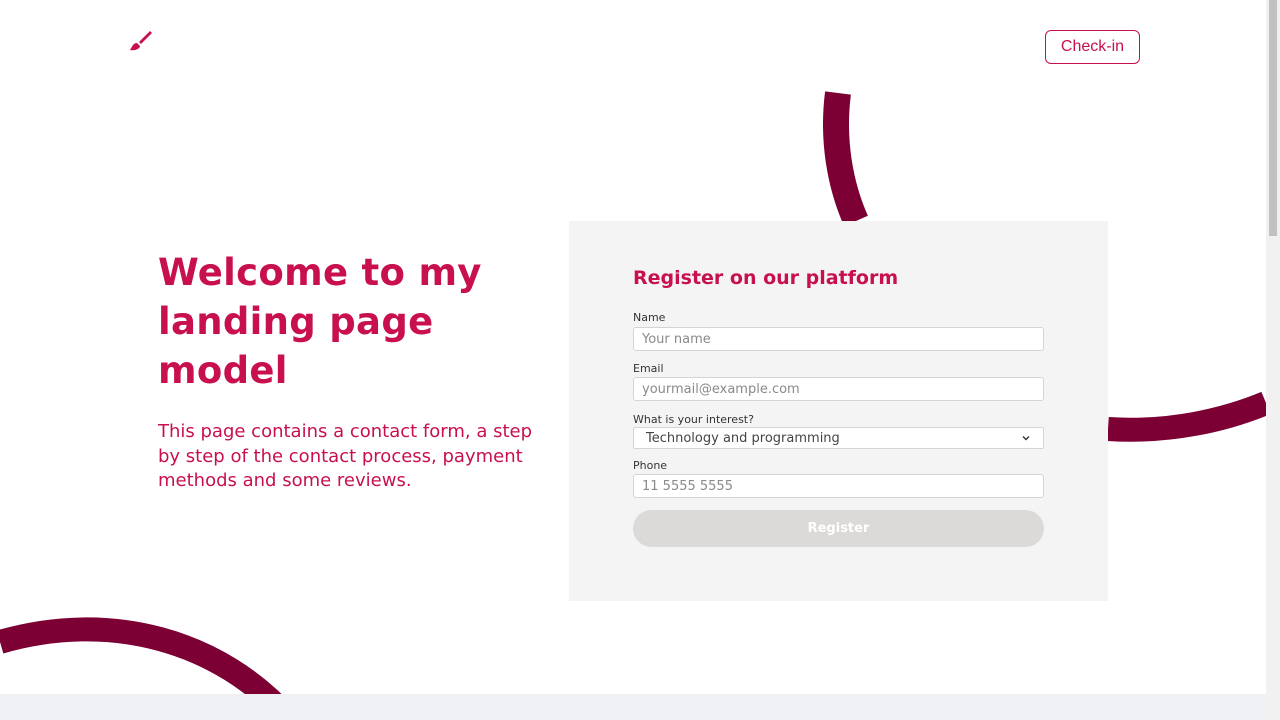  Describe the element at coordinates (633, 707) in the screenshot. I see `footer-band` at that location.